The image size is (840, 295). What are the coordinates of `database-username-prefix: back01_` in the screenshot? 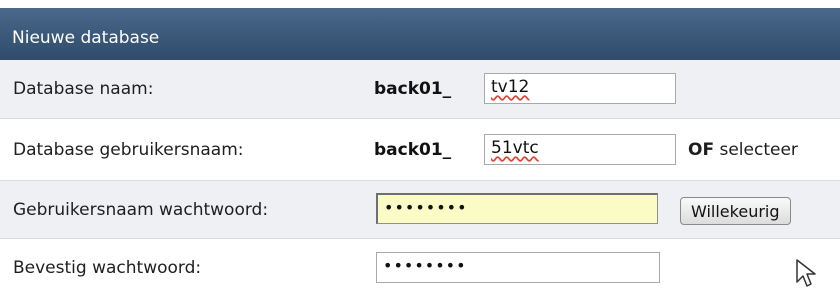 It's located at (413, 150).